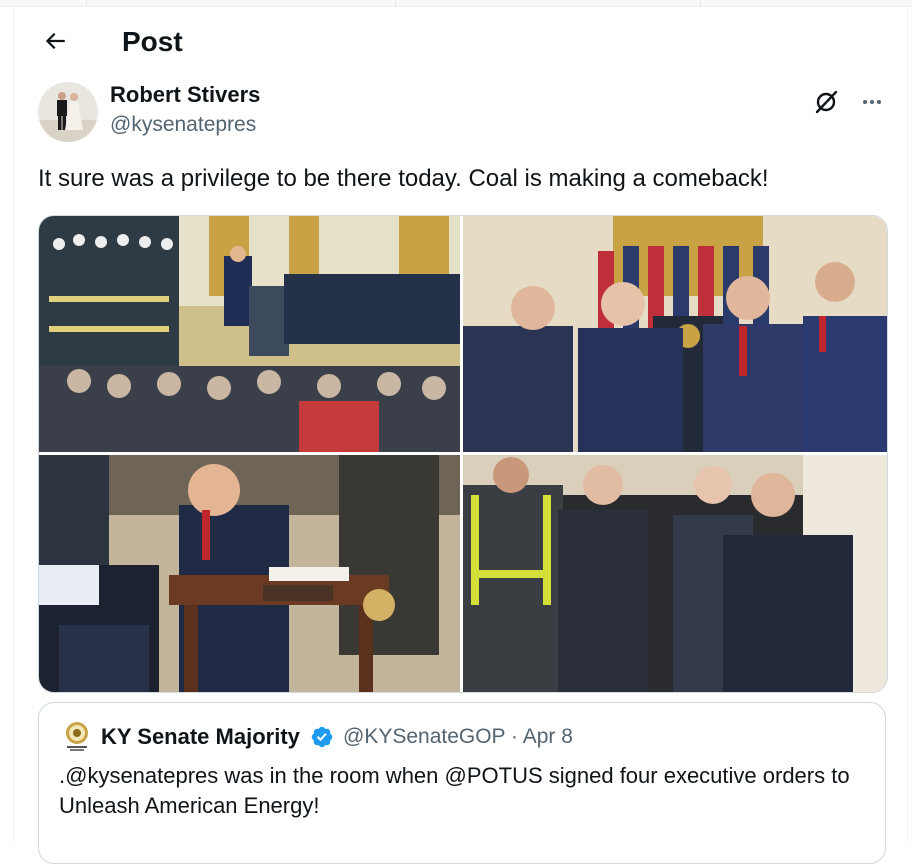 This screenshot has height=864, width=912. I want to click on more-options-button, so click(872, 102).